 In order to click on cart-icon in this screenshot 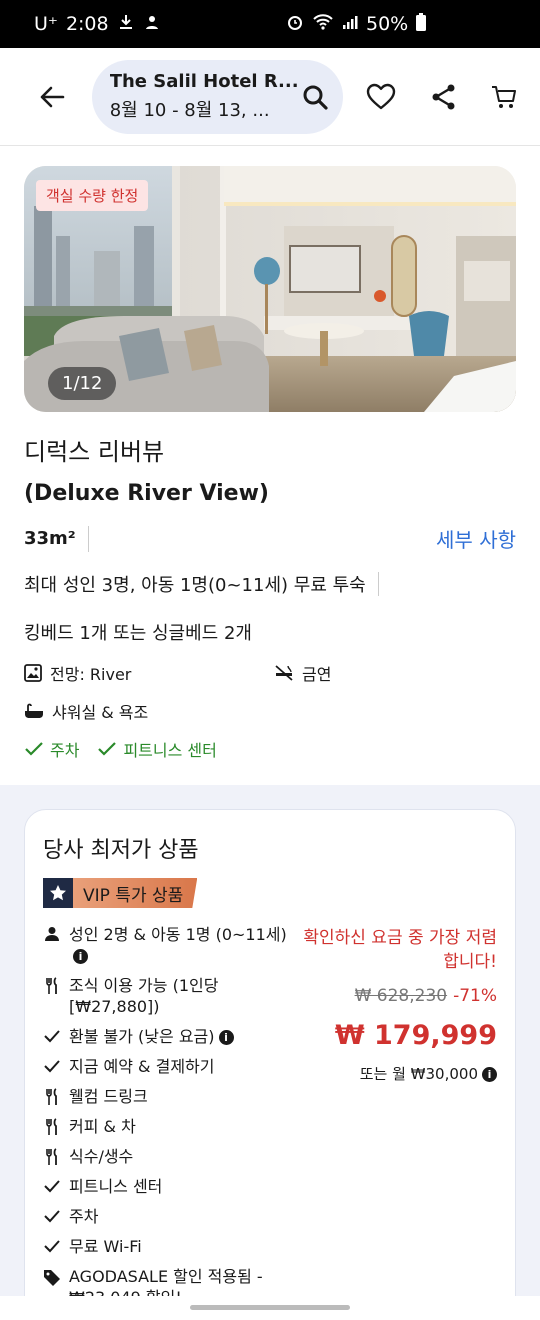, I will do `click(504, 96)`.